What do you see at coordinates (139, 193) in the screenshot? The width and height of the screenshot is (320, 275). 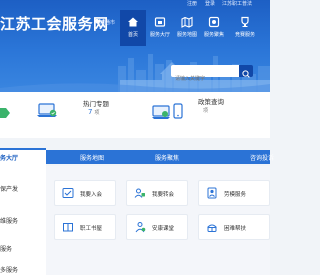 I see `transfer-icon` at bounding box center [139, 193].